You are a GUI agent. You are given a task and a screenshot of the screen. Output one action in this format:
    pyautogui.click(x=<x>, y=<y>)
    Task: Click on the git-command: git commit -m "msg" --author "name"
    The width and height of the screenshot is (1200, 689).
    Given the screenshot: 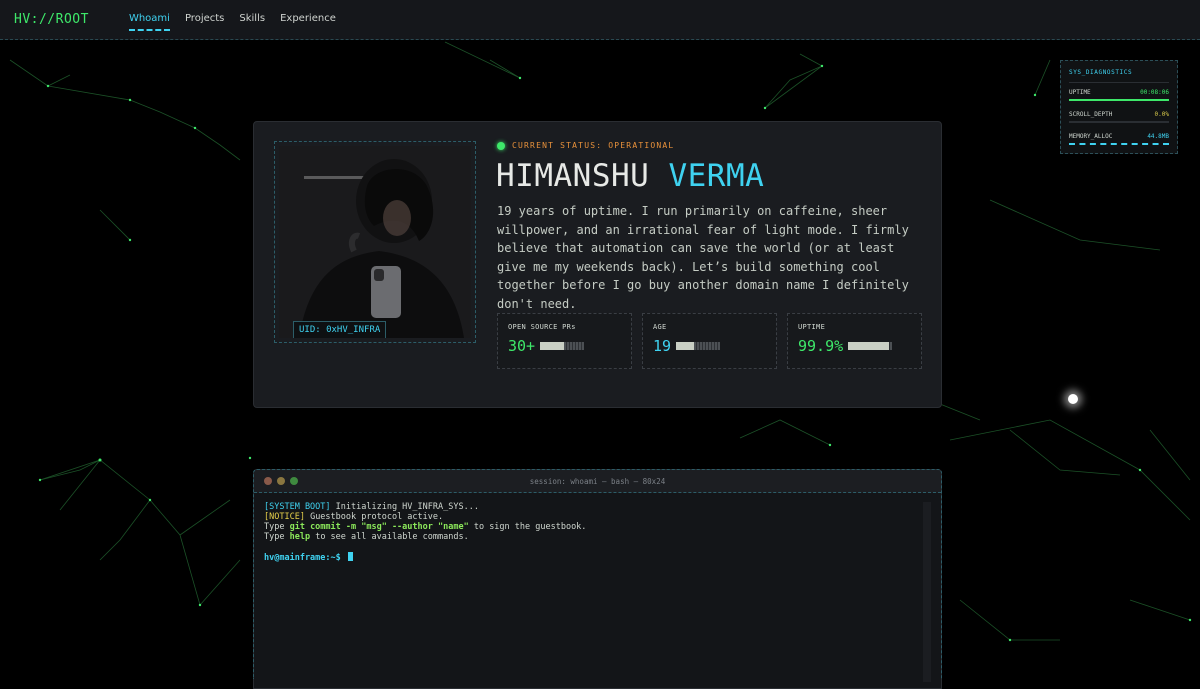 What is the action you would take?
    pyautogui.click(x=379, y=527)
    